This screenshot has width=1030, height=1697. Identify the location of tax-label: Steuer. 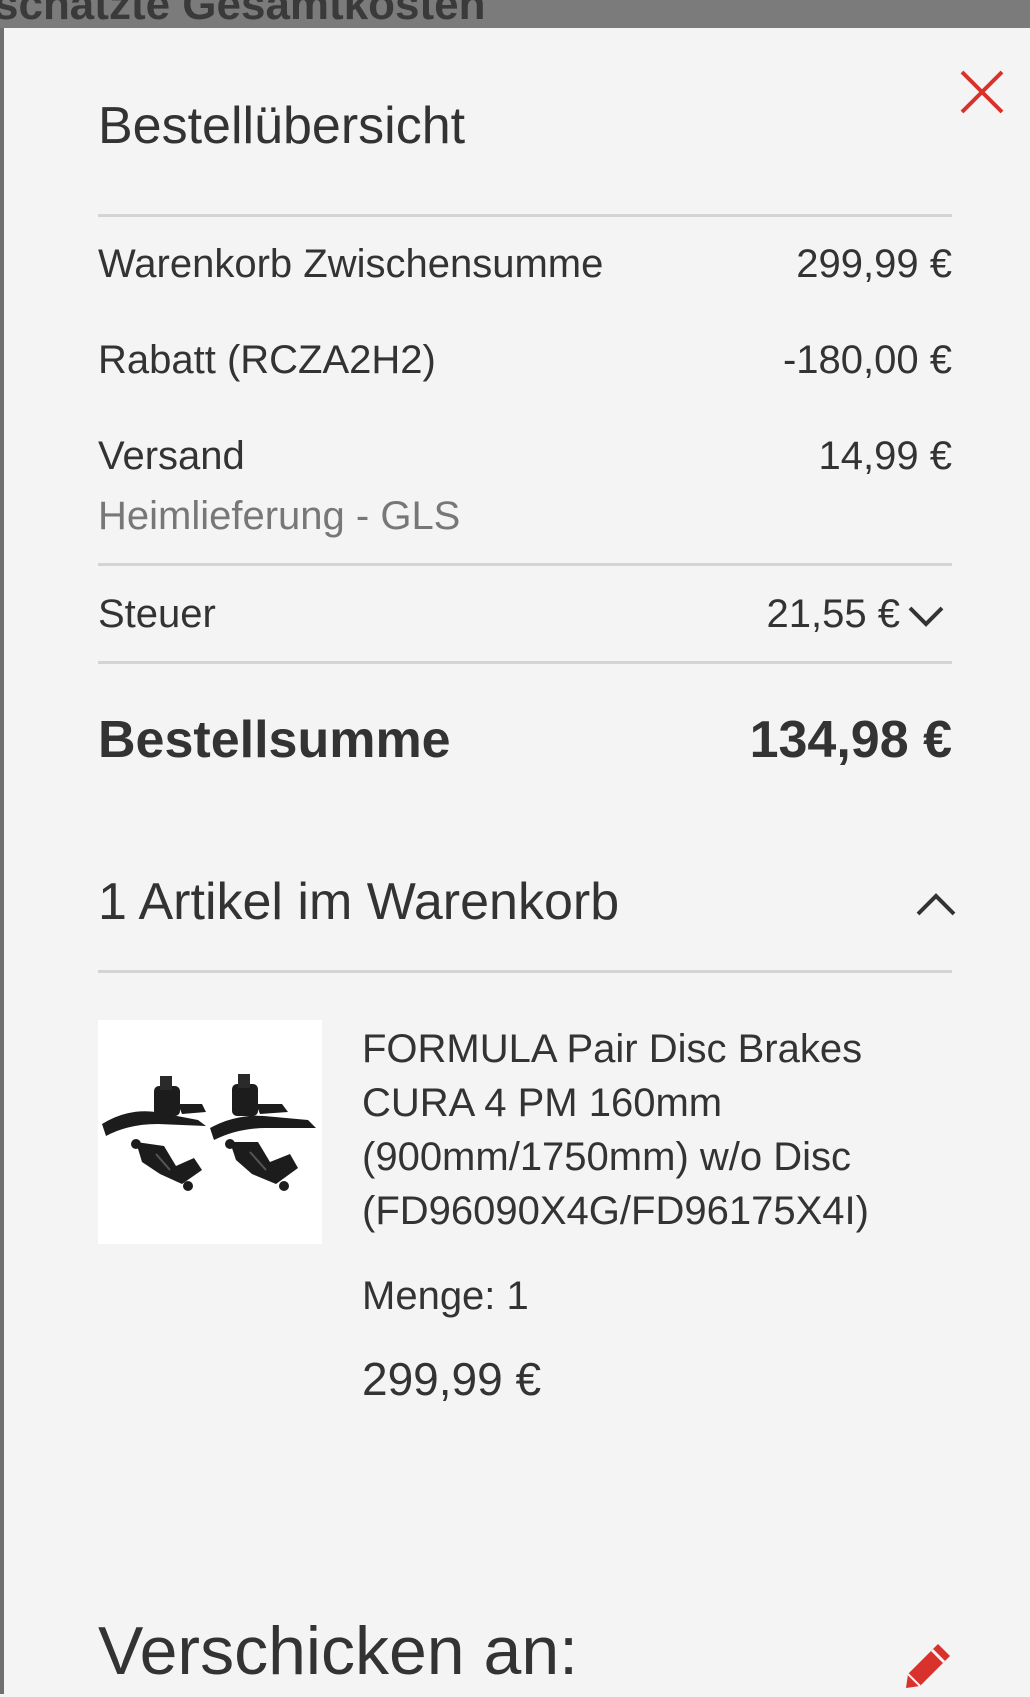
(157, 614).